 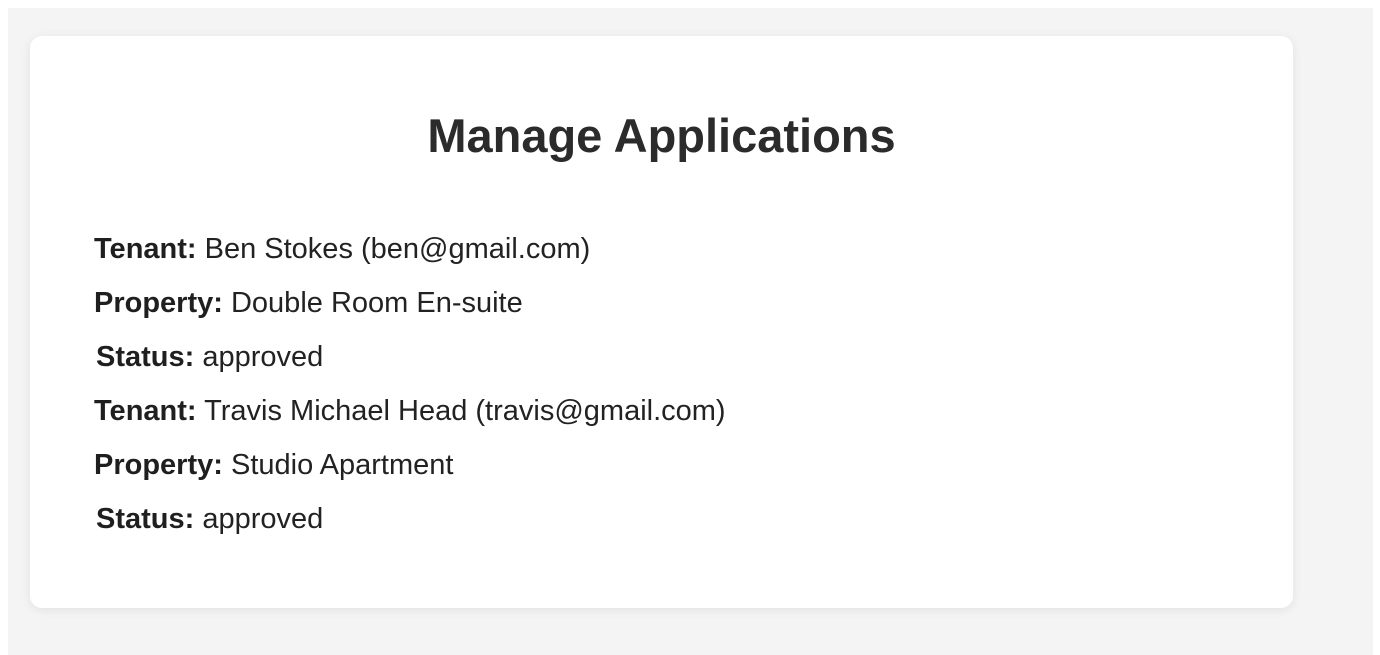 What do you see at coordinates (465, 411) in the screenshot?
I see `tenant-value: Travis Michael Head (travis@gmail.com)` at bounding box center [465, 411].